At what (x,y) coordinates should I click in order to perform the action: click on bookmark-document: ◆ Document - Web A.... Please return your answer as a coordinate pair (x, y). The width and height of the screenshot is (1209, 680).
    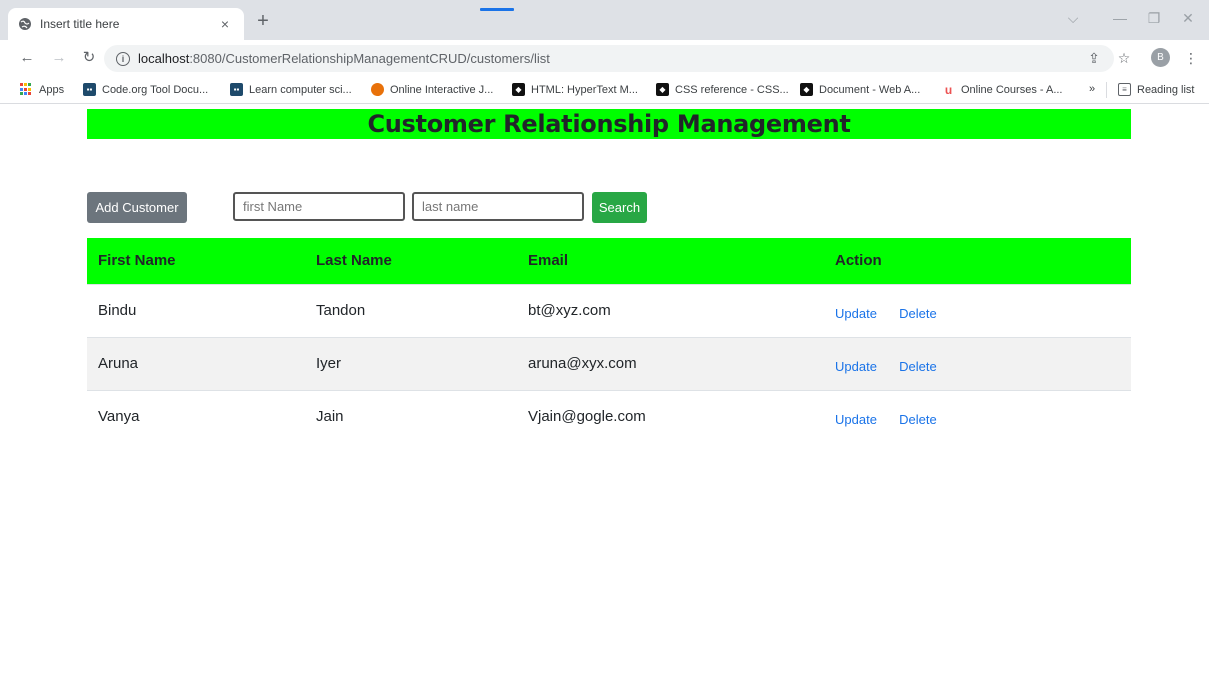
    Looking at the image, I should click on (860, 89).